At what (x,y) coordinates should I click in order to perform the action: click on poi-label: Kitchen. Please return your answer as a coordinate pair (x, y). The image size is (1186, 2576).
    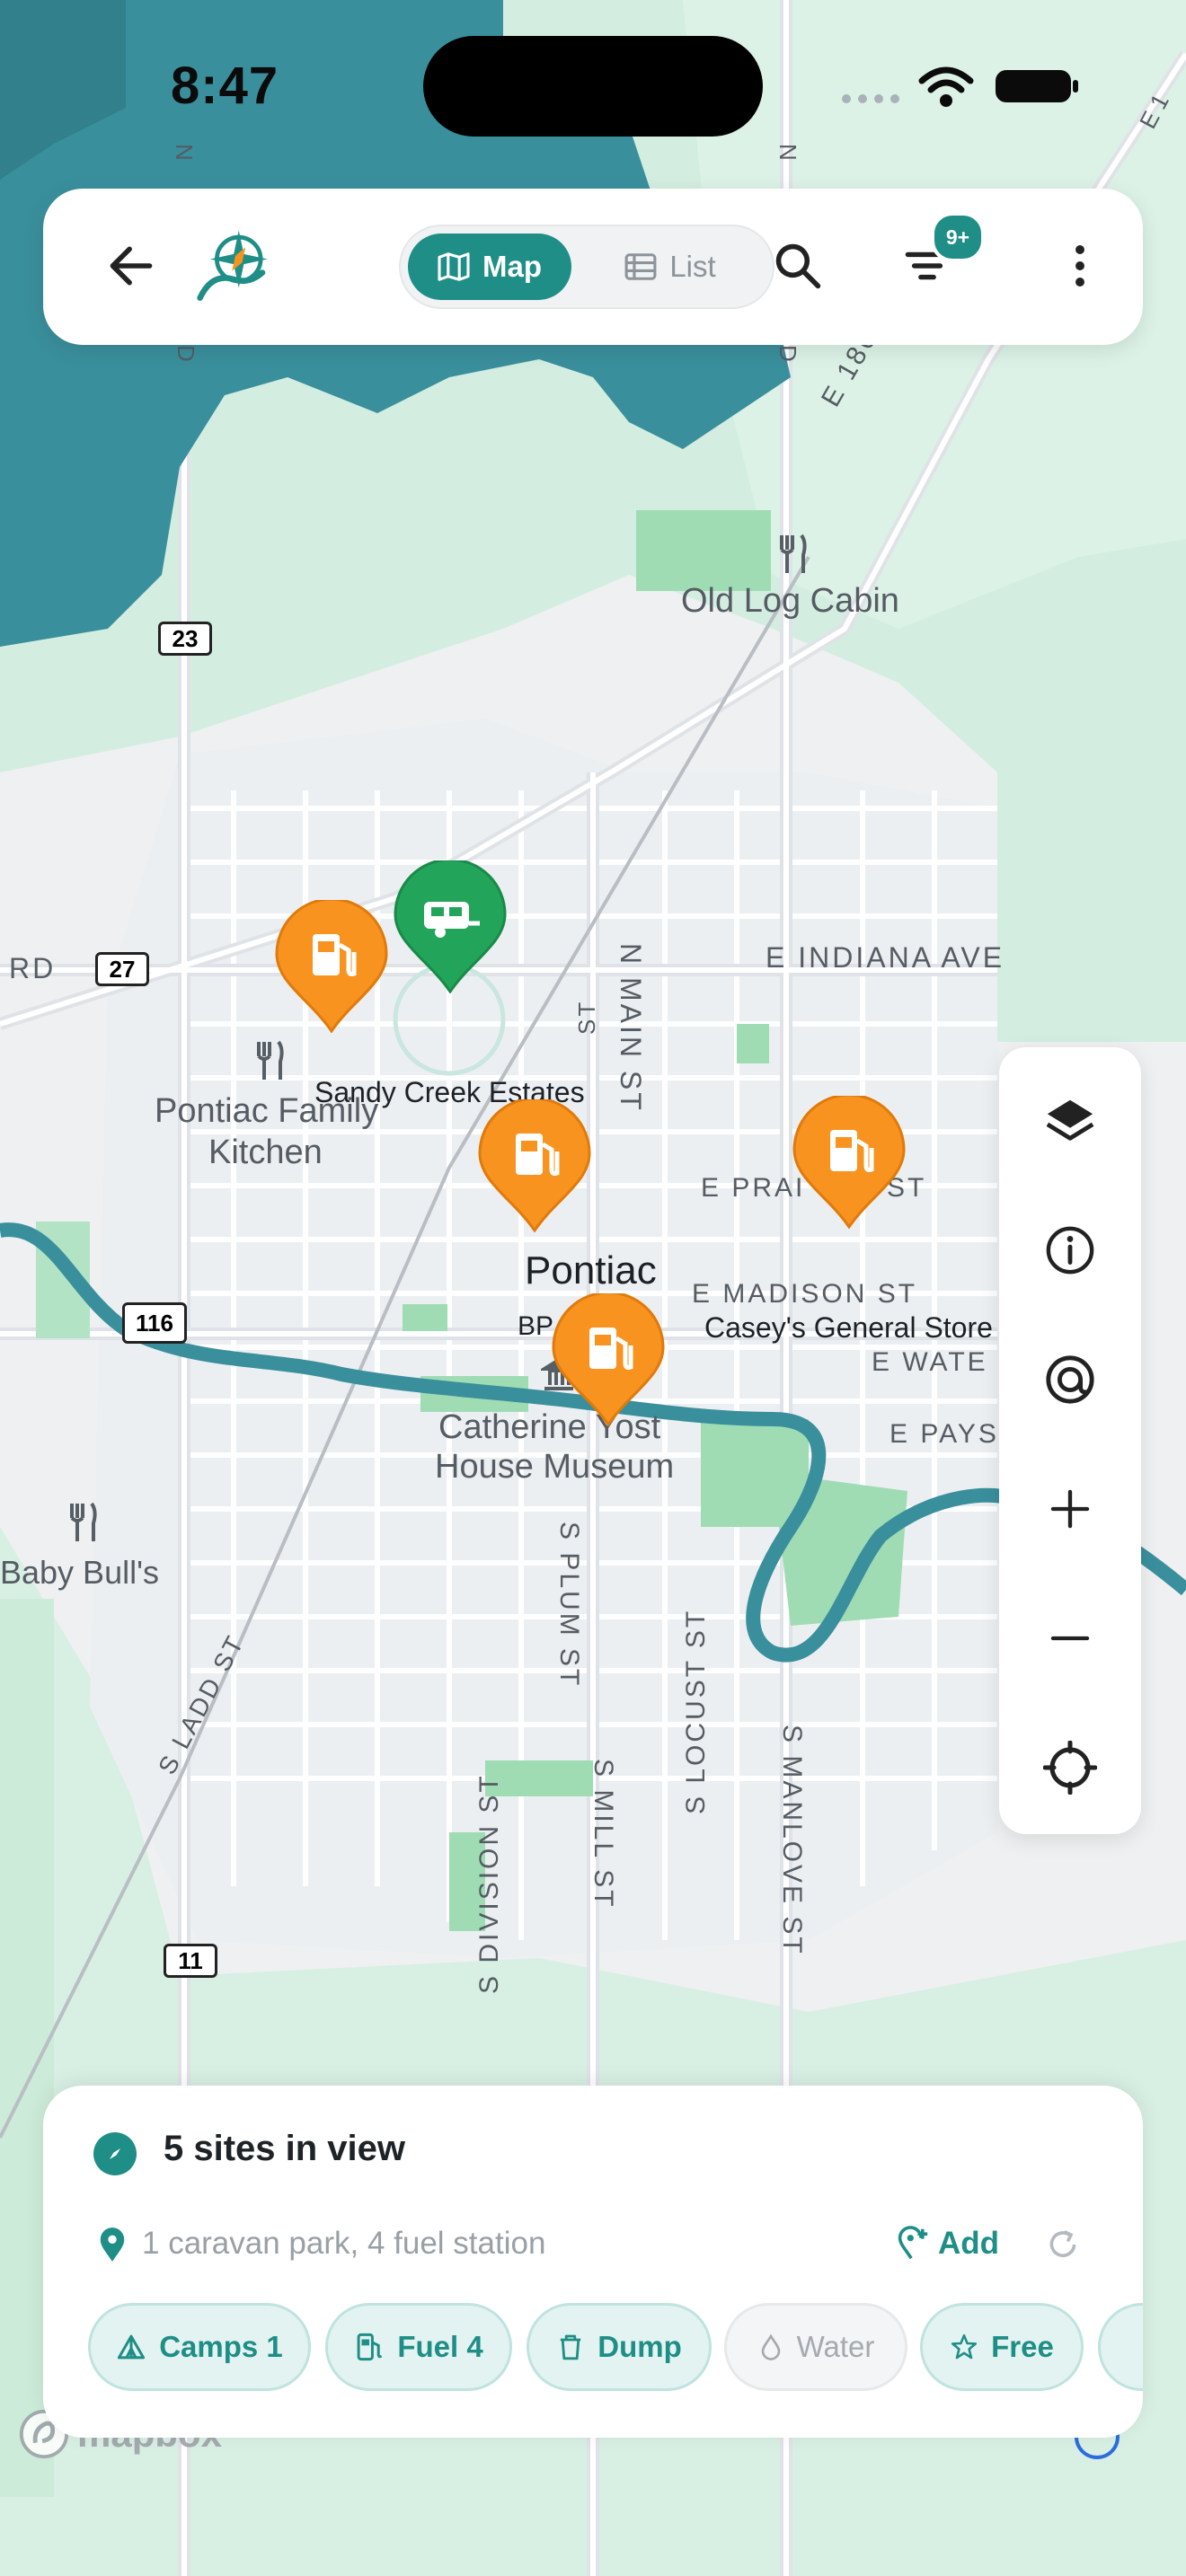
    Looking at the image, I should click on (265, 1153).